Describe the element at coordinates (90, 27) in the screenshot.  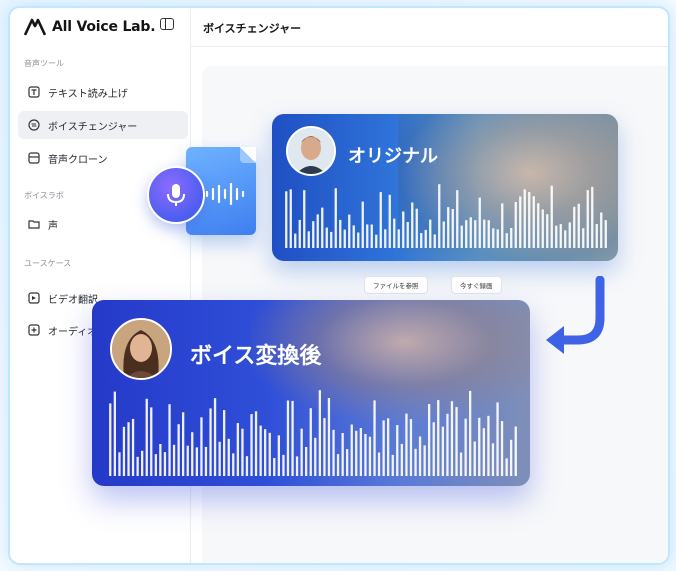
I see `brand: All Voice Lab.` at that location.